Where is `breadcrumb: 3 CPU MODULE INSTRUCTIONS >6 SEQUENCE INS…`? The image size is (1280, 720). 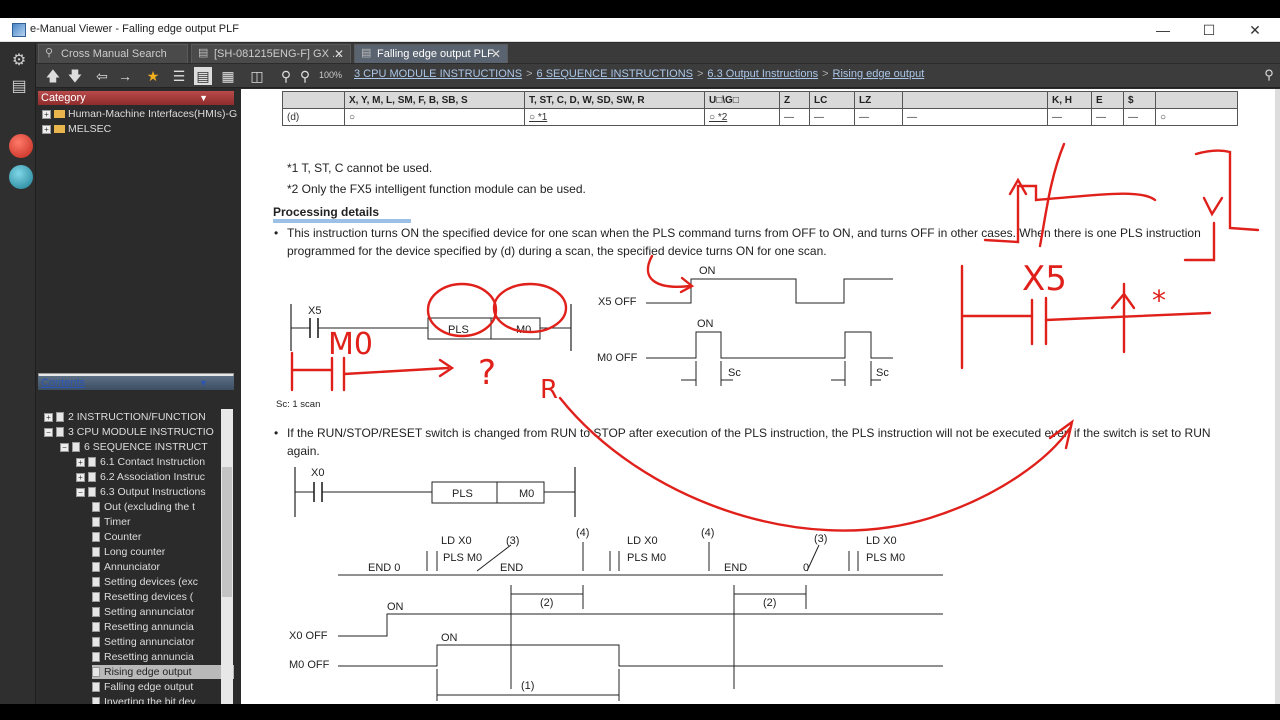 breadcrumb: 3 CPU MODULE INSTRUCTIONS >6 SEQUENCE INS… is located at coordinates (639, 74).